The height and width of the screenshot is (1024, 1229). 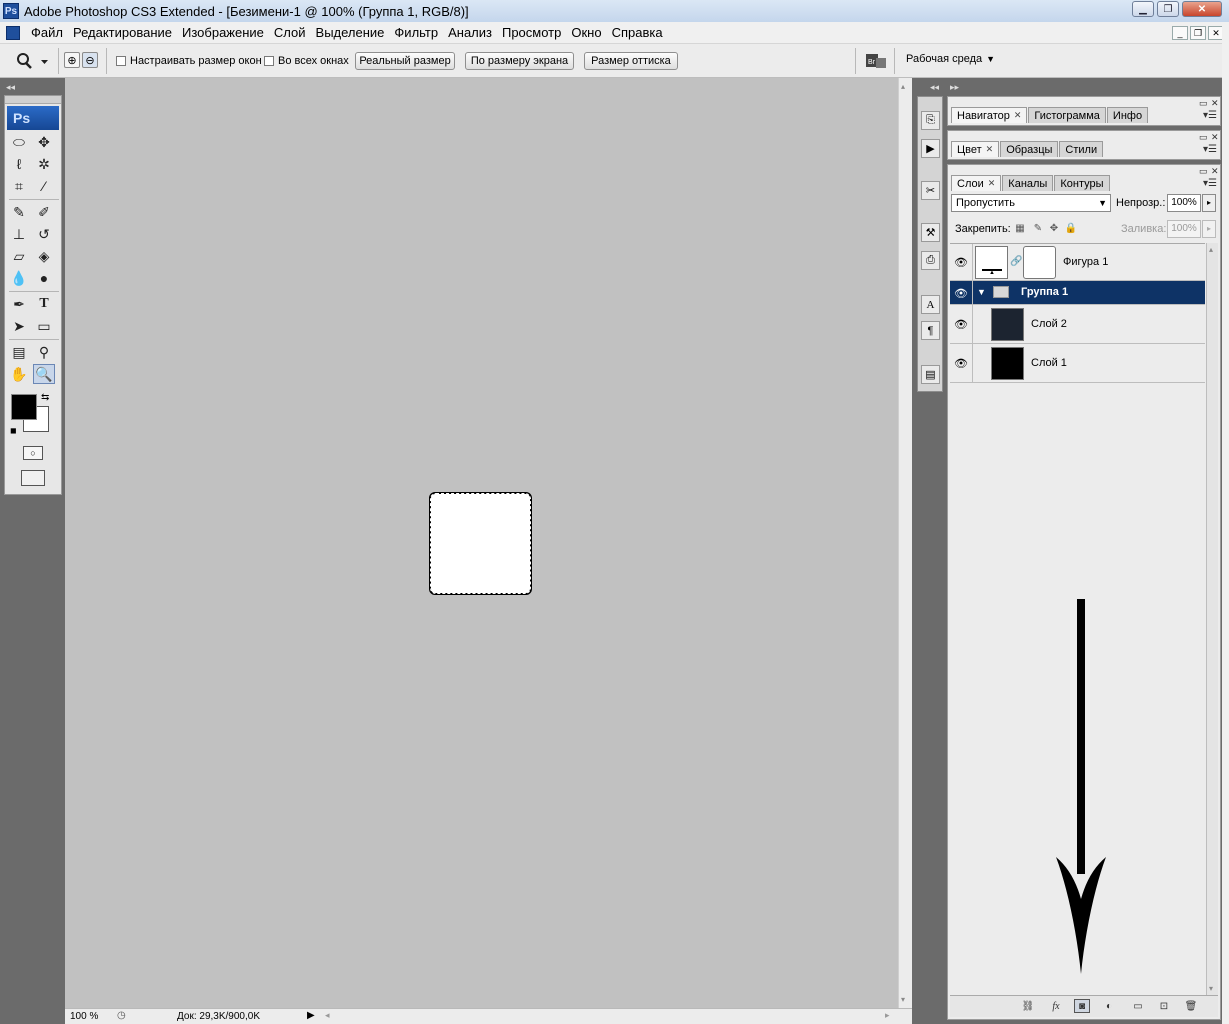 What do you see at coordinates (1038, 228) in the screenshot?
I see `lock-pixels-icon: ✎` at bounding box center [1038, 228].